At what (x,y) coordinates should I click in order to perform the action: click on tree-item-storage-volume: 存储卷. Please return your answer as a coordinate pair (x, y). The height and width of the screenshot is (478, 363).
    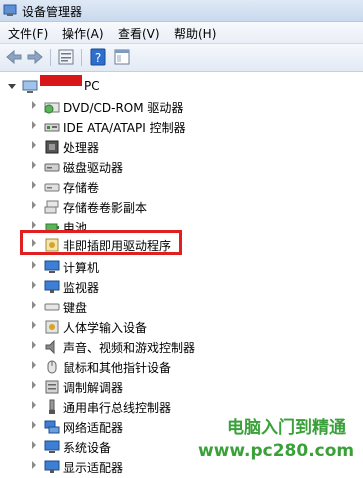
    Looking at the image, I should click on (181, 187).